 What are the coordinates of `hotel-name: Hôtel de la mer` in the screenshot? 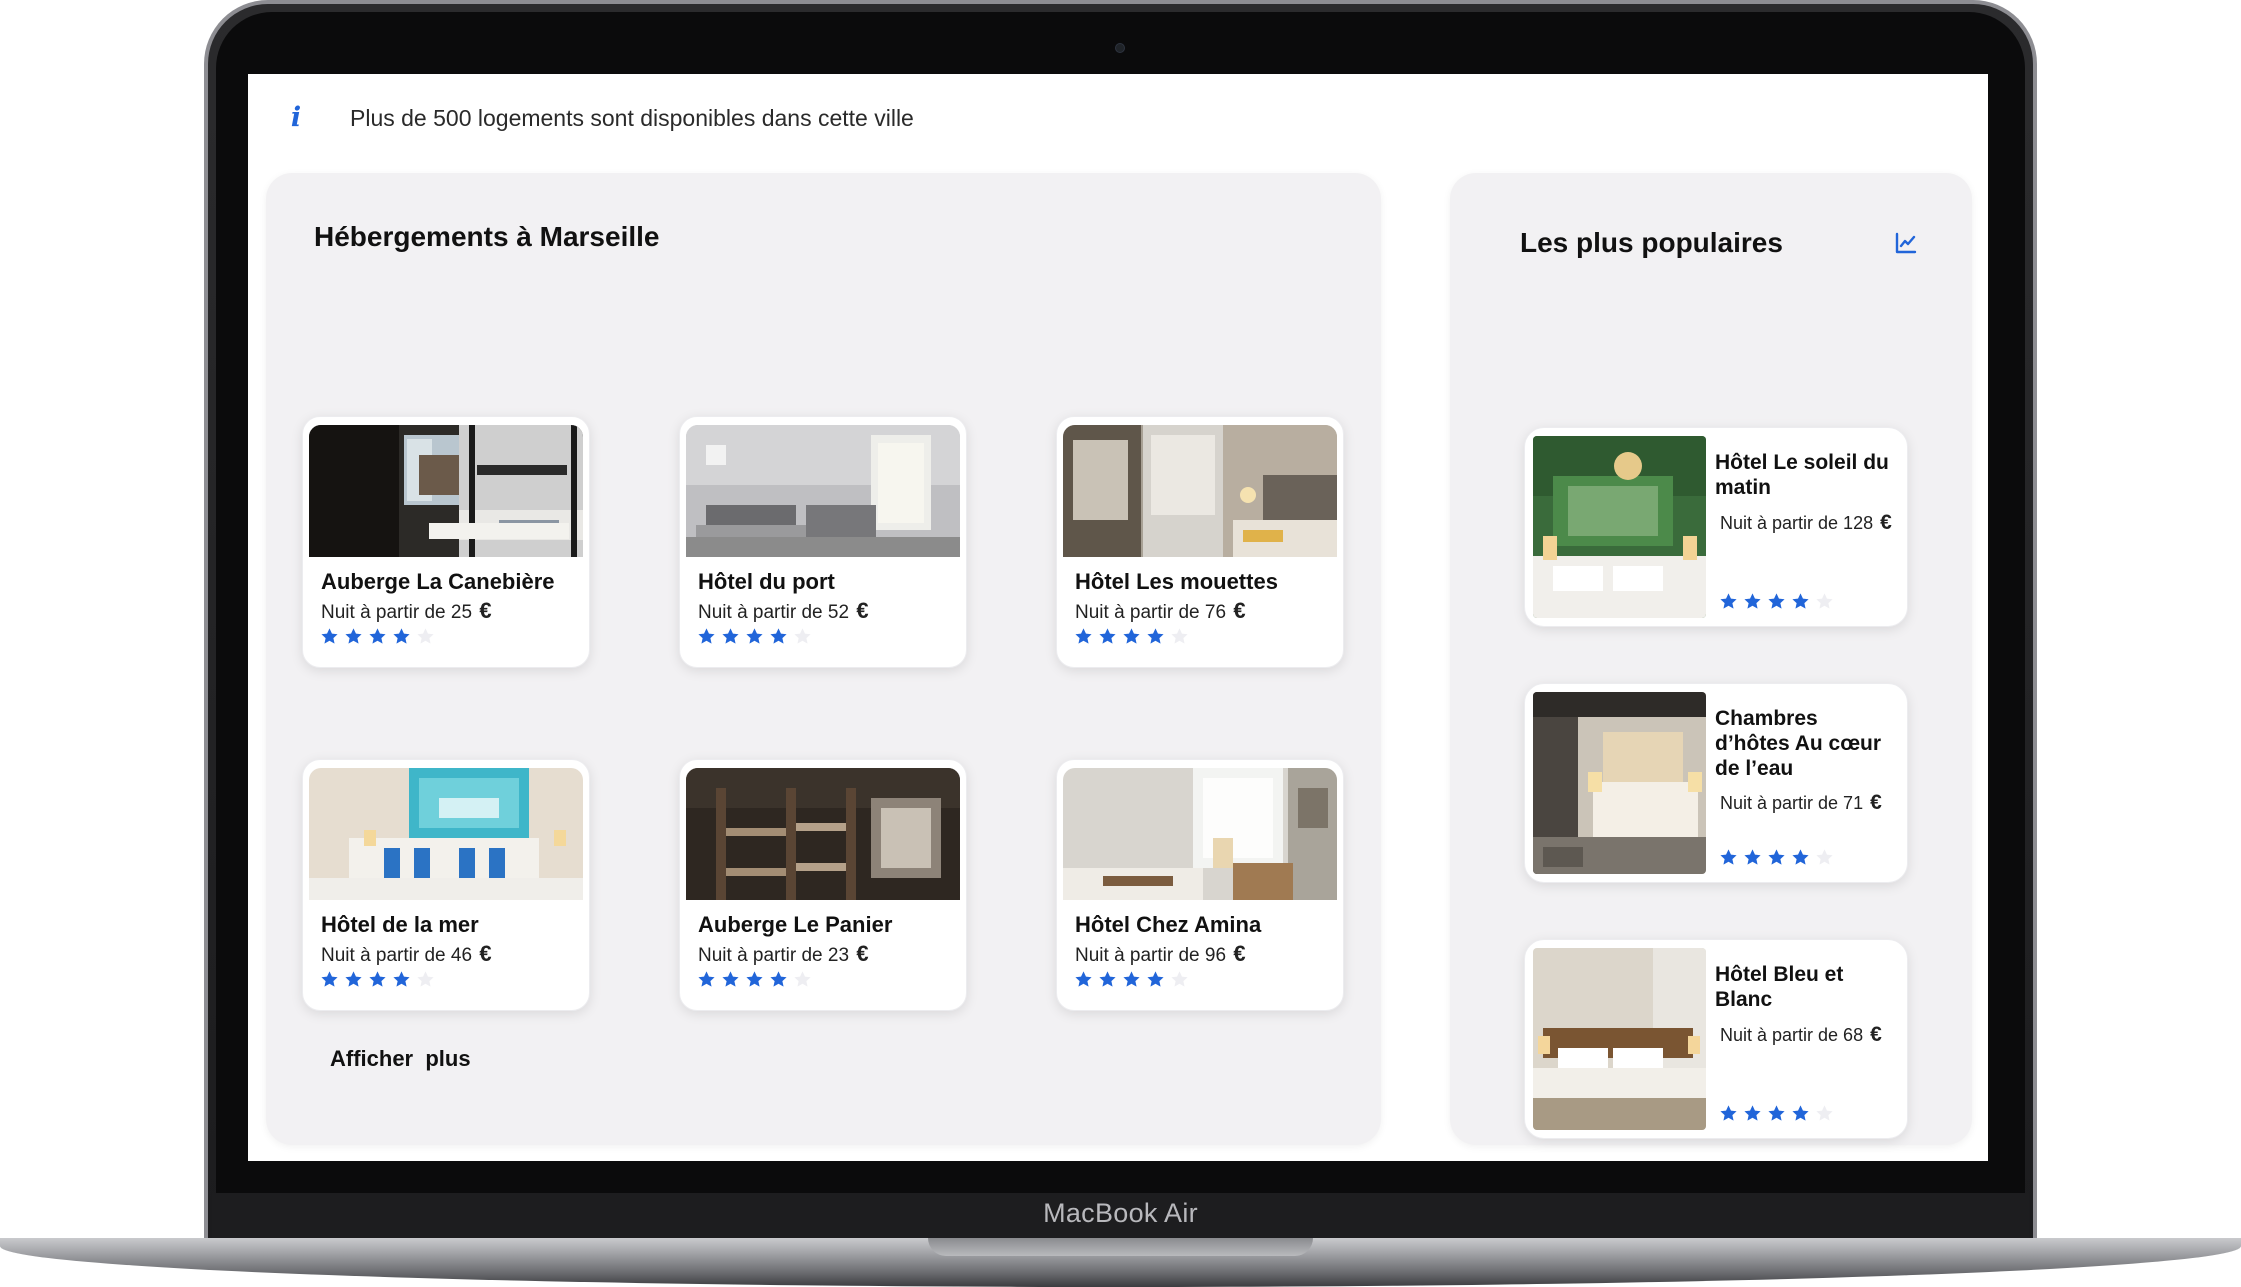 It's located at (400, 924).